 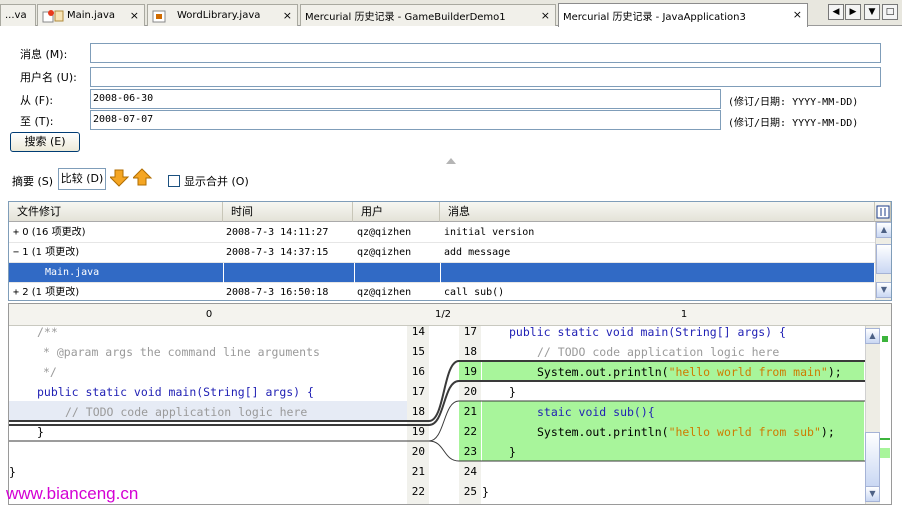 What do you see at coordinates (836, 12) in the screenshot?
I see `scroll-tabs-left-icon: ◀` at bounding box center [836, 12].